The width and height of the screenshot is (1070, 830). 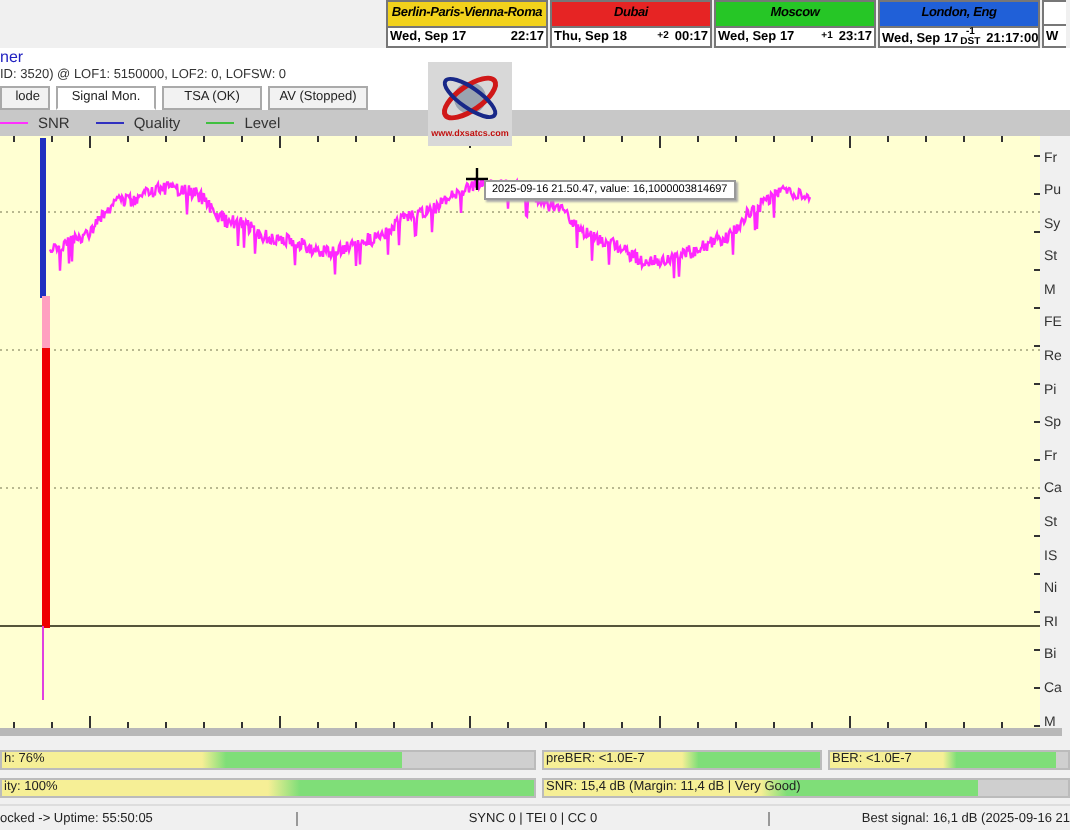 I want to click on horizontal-scrollbar, so click(x=531, y=732).